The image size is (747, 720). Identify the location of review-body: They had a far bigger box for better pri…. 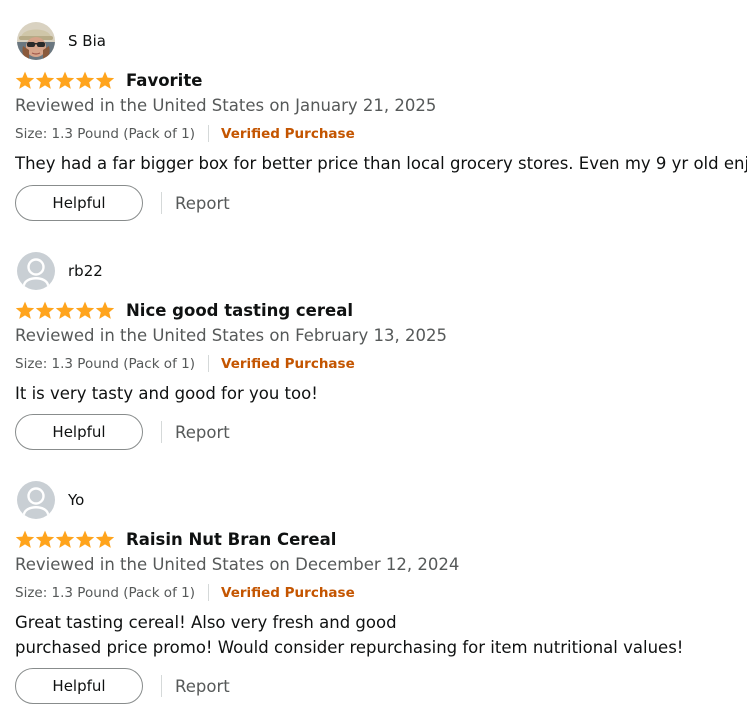
(381, 163).